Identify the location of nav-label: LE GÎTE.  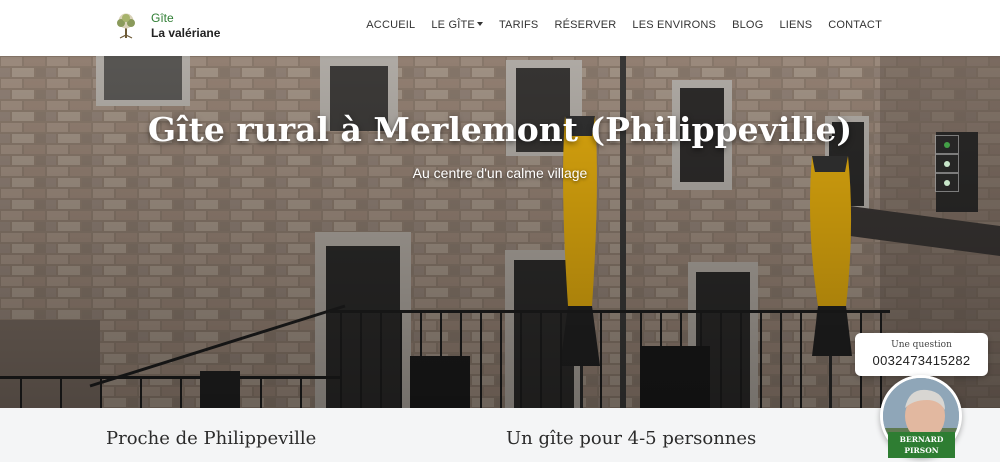
(453, 25).